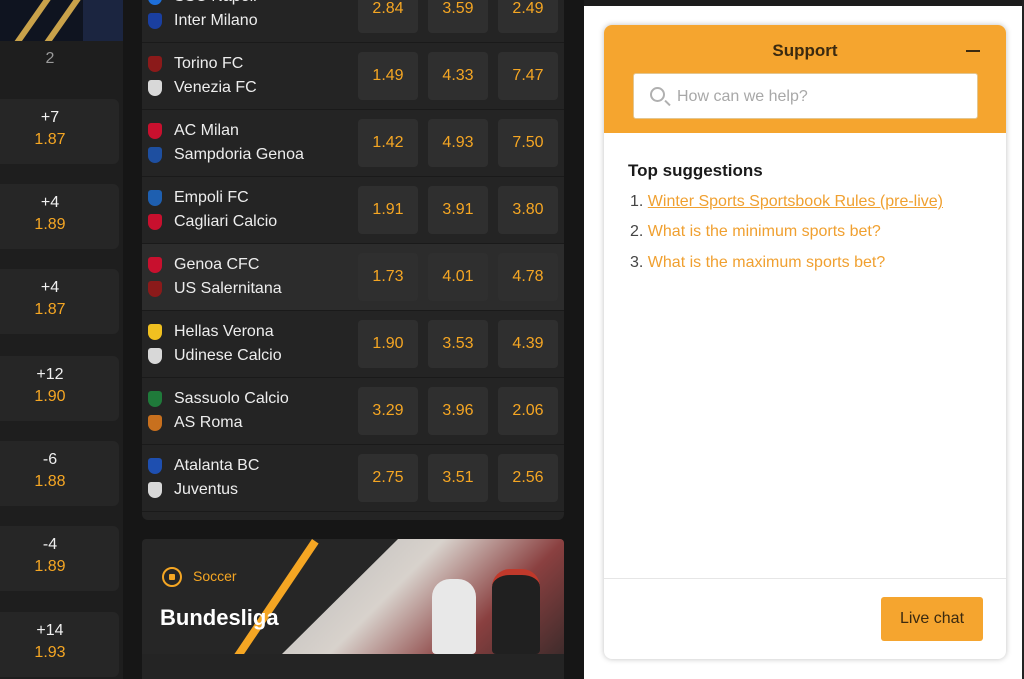 The width and height of the screenshot is (1024, 679). I want to click on draw-odd-button: 4.93, so click(458, 143).